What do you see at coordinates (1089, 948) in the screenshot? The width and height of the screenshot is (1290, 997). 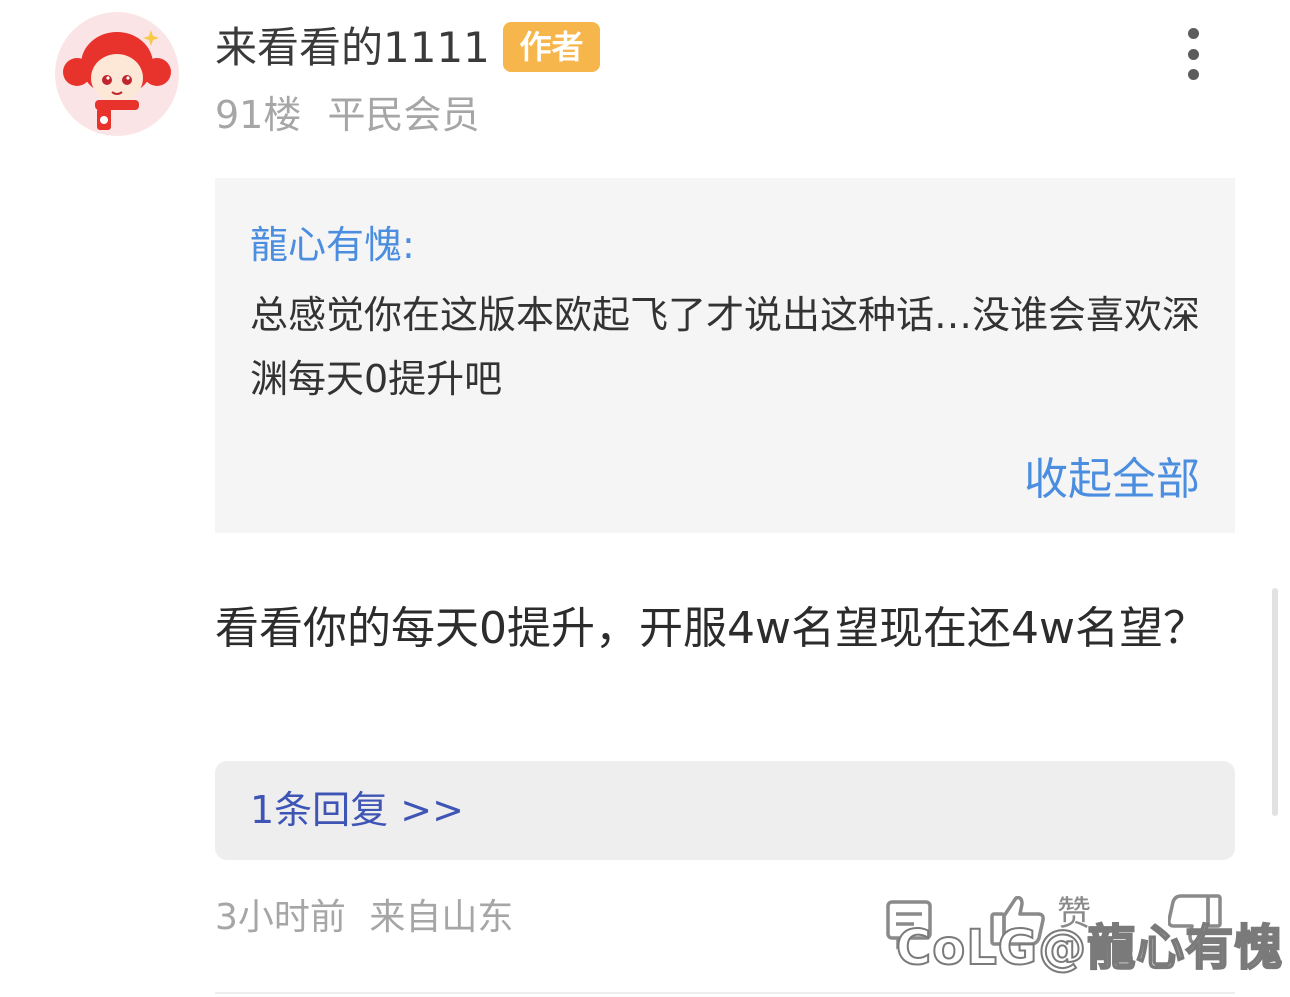 I see `watermark: CoLG@龍心有愧` at bounding box center [1089, 948].